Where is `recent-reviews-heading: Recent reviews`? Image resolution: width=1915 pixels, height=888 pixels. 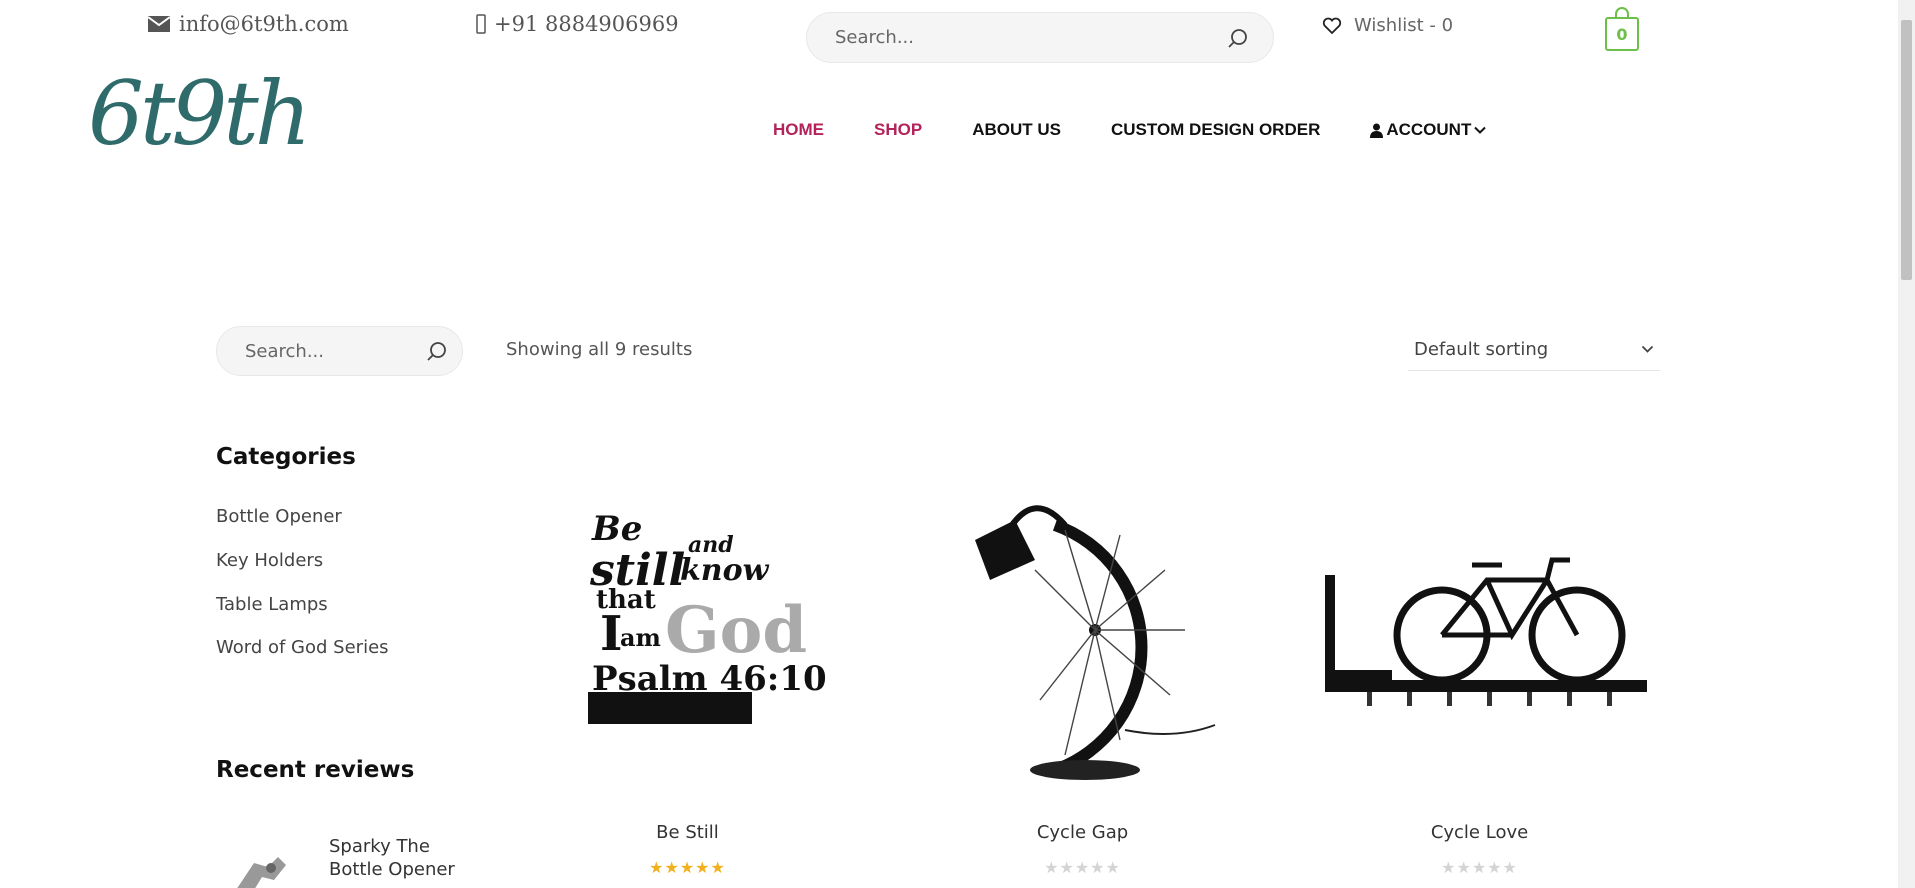 recent-reviews-heading: Recent reviews is located at coordinates (315, 770).